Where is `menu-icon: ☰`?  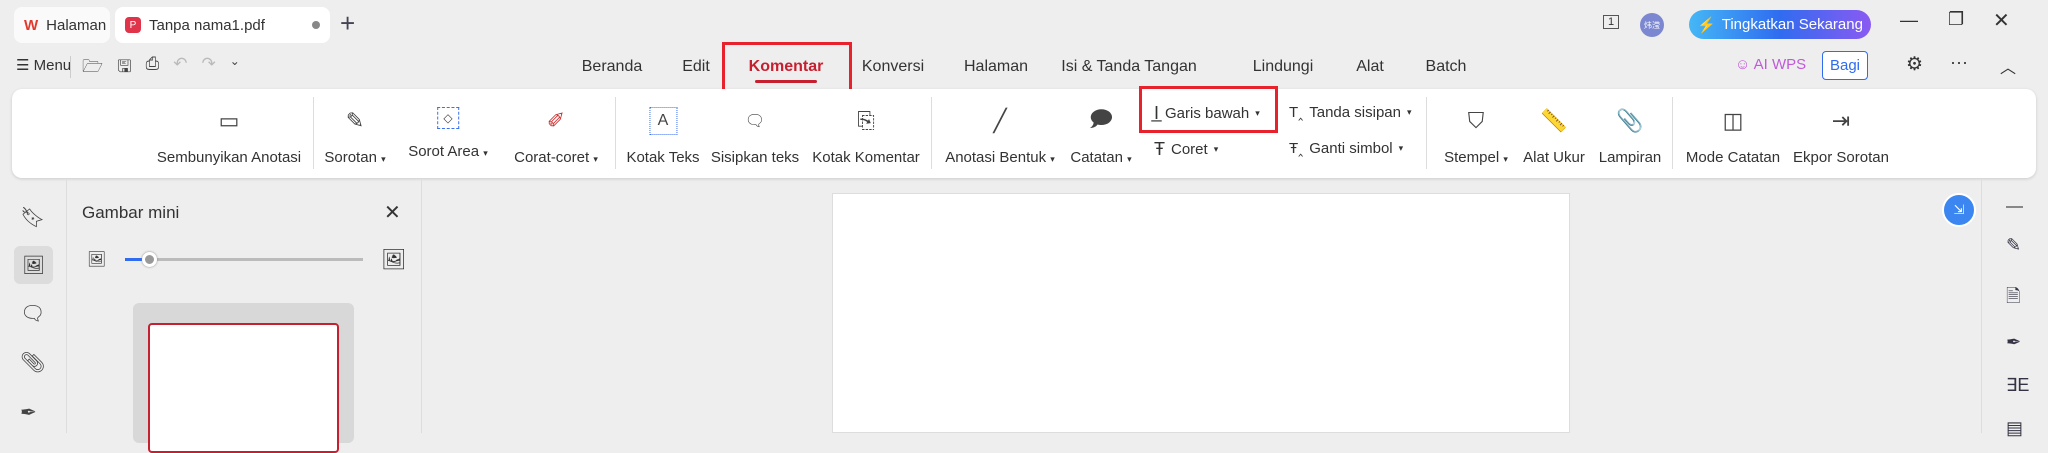 menu-icon: ☰ is located at coordinates (25, 65).